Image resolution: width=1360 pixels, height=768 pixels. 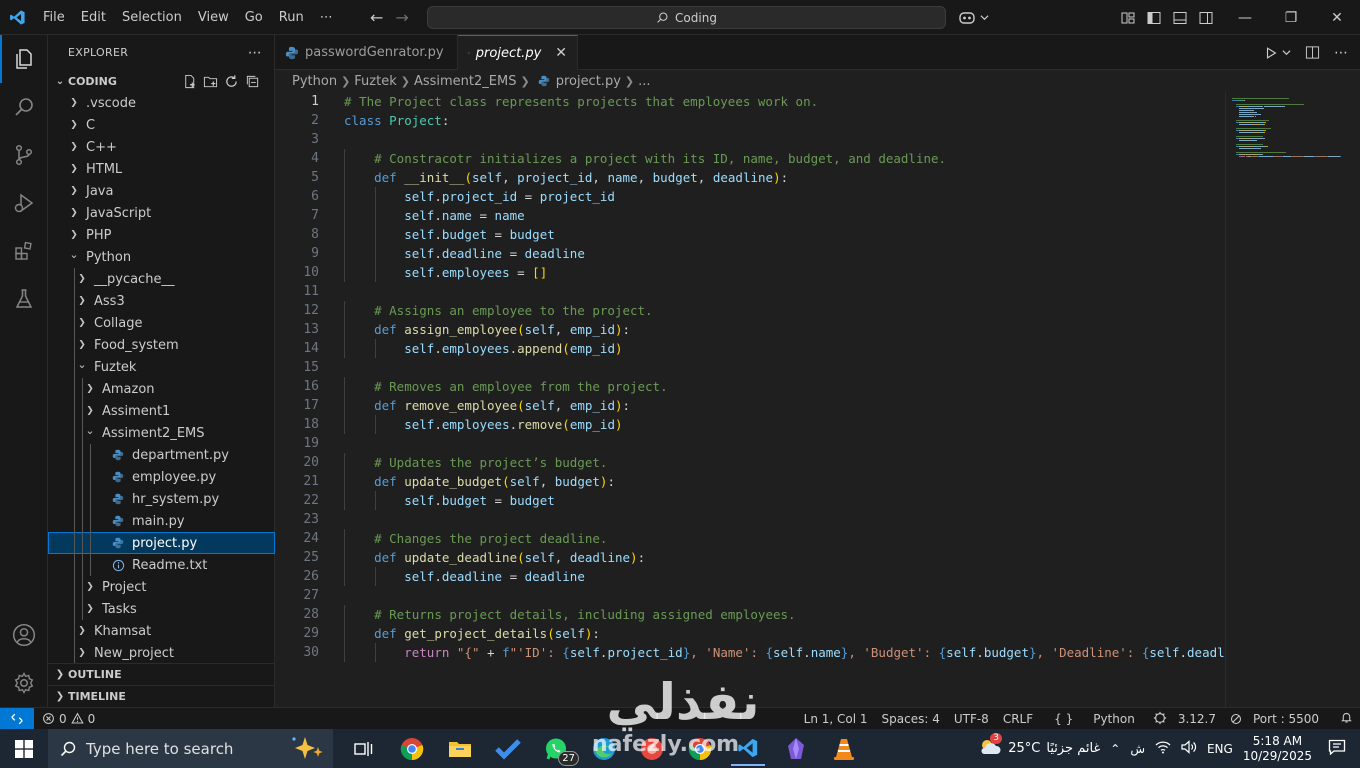 What do you see at coordinates (161, 81) in the screenshot?
I see `workspace-root: ⌄ CODING` at bounding box center [161, 81].